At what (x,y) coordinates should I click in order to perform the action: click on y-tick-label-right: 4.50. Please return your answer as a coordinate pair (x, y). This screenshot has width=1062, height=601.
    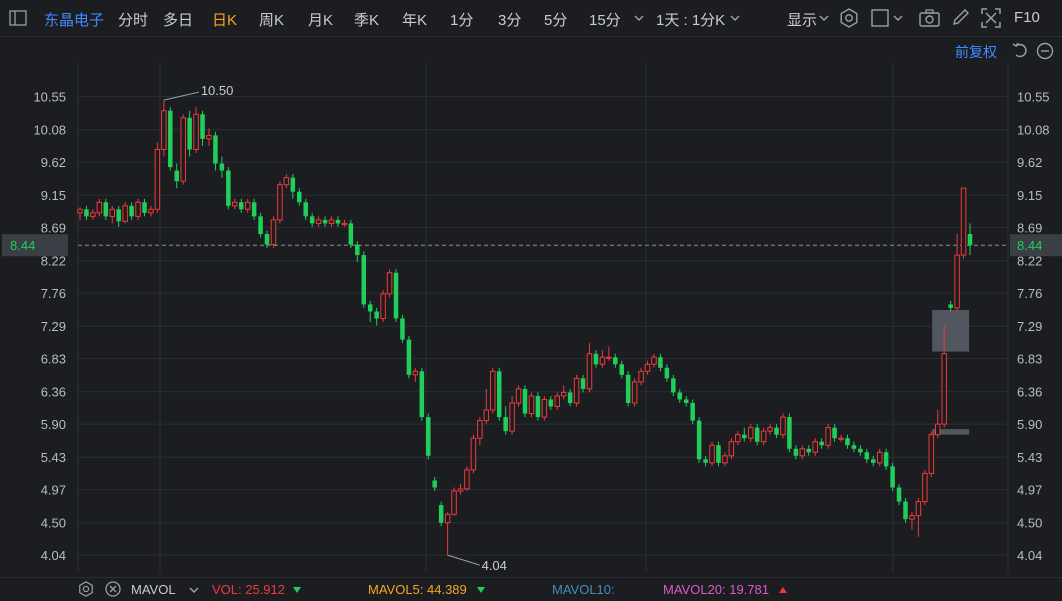
    Looking at the image, I should click on (1029, 523).